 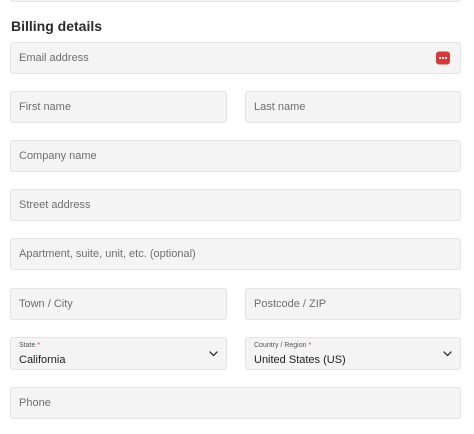 What do you see at coordinates (280, 107) in the screenshot?
I see `last-name-placeholder: Last name` at bounding box center [280, 107].